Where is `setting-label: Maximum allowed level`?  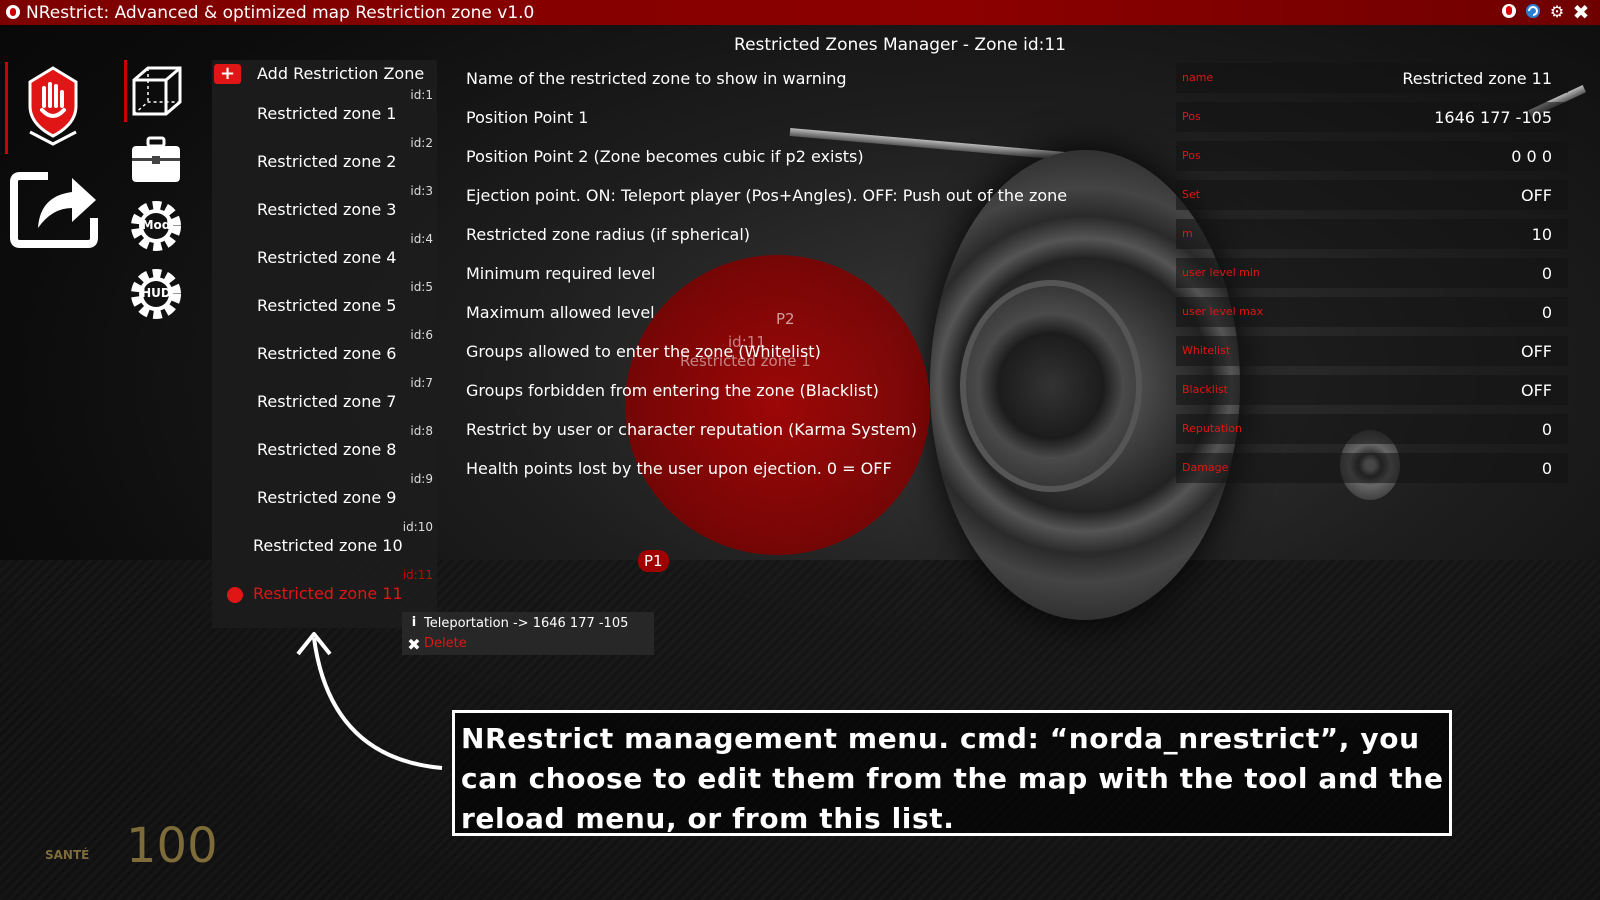
setting-label: Maximum allowed level is located at coordinates (560, 312).